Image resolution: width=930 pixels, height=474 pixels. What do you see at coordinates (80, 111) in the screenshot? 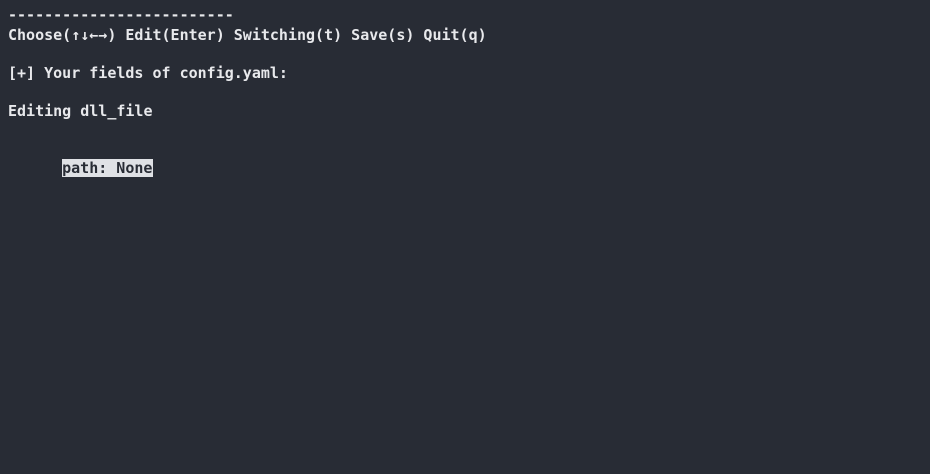
I see `editing-label: Editing dll_file` at bounding box center [80, 111].